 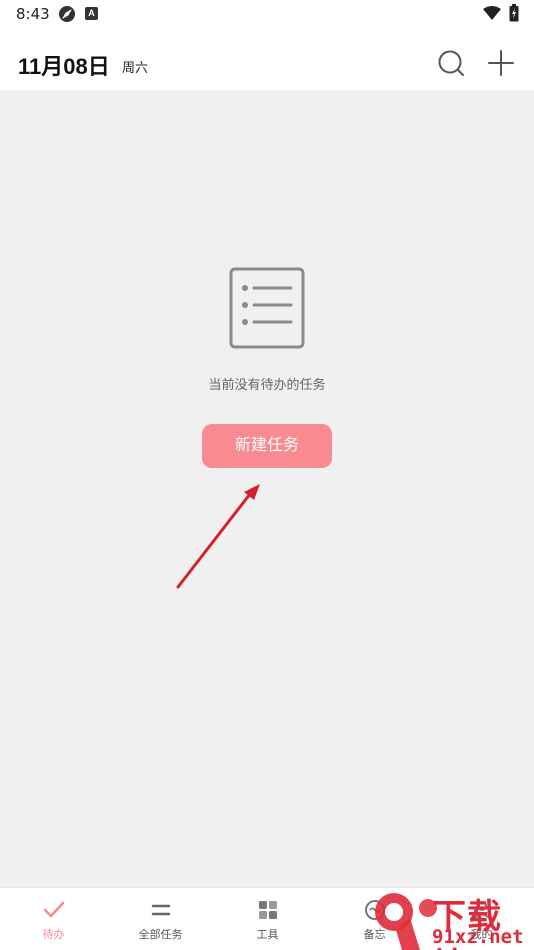 What do you see at coordinates (53, 934) in the screenshot?
I see `nav-label-todo: 待办` at bounding box center [53, 934].